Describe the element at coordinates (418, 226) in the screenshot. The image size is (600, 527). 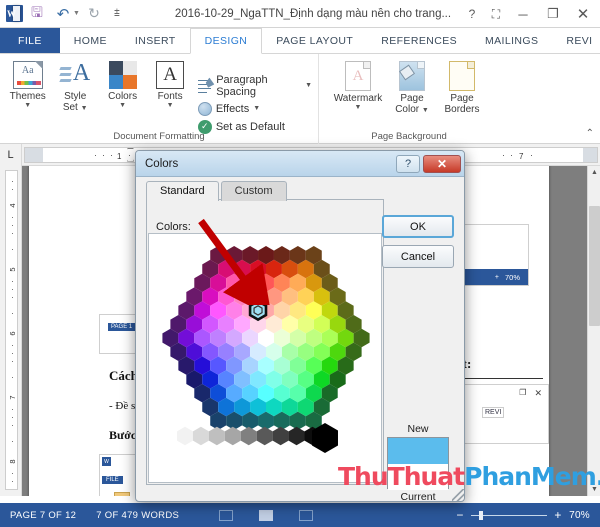
I see `ok-button: OK` at that location.